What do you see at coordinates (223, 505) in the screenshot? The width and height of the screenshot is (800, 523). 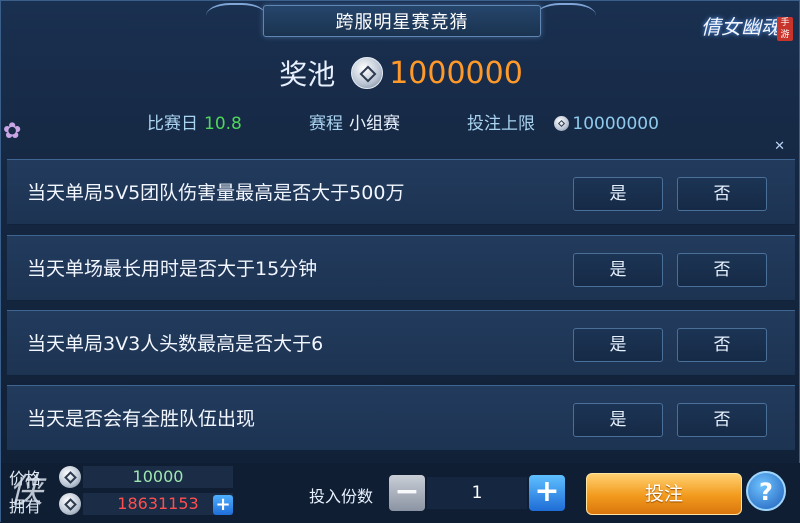 I see `recharge-plus-icon: +` at bounding box center [223, 505].